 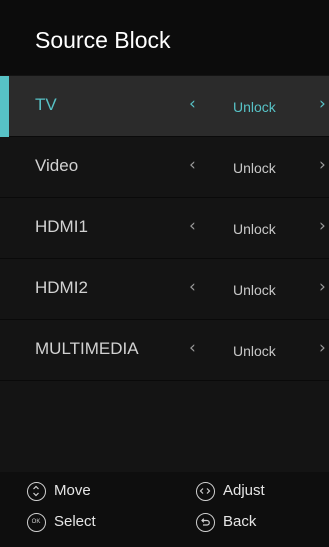 I want to click on hint-back: Back, so click(x=226, y=522).